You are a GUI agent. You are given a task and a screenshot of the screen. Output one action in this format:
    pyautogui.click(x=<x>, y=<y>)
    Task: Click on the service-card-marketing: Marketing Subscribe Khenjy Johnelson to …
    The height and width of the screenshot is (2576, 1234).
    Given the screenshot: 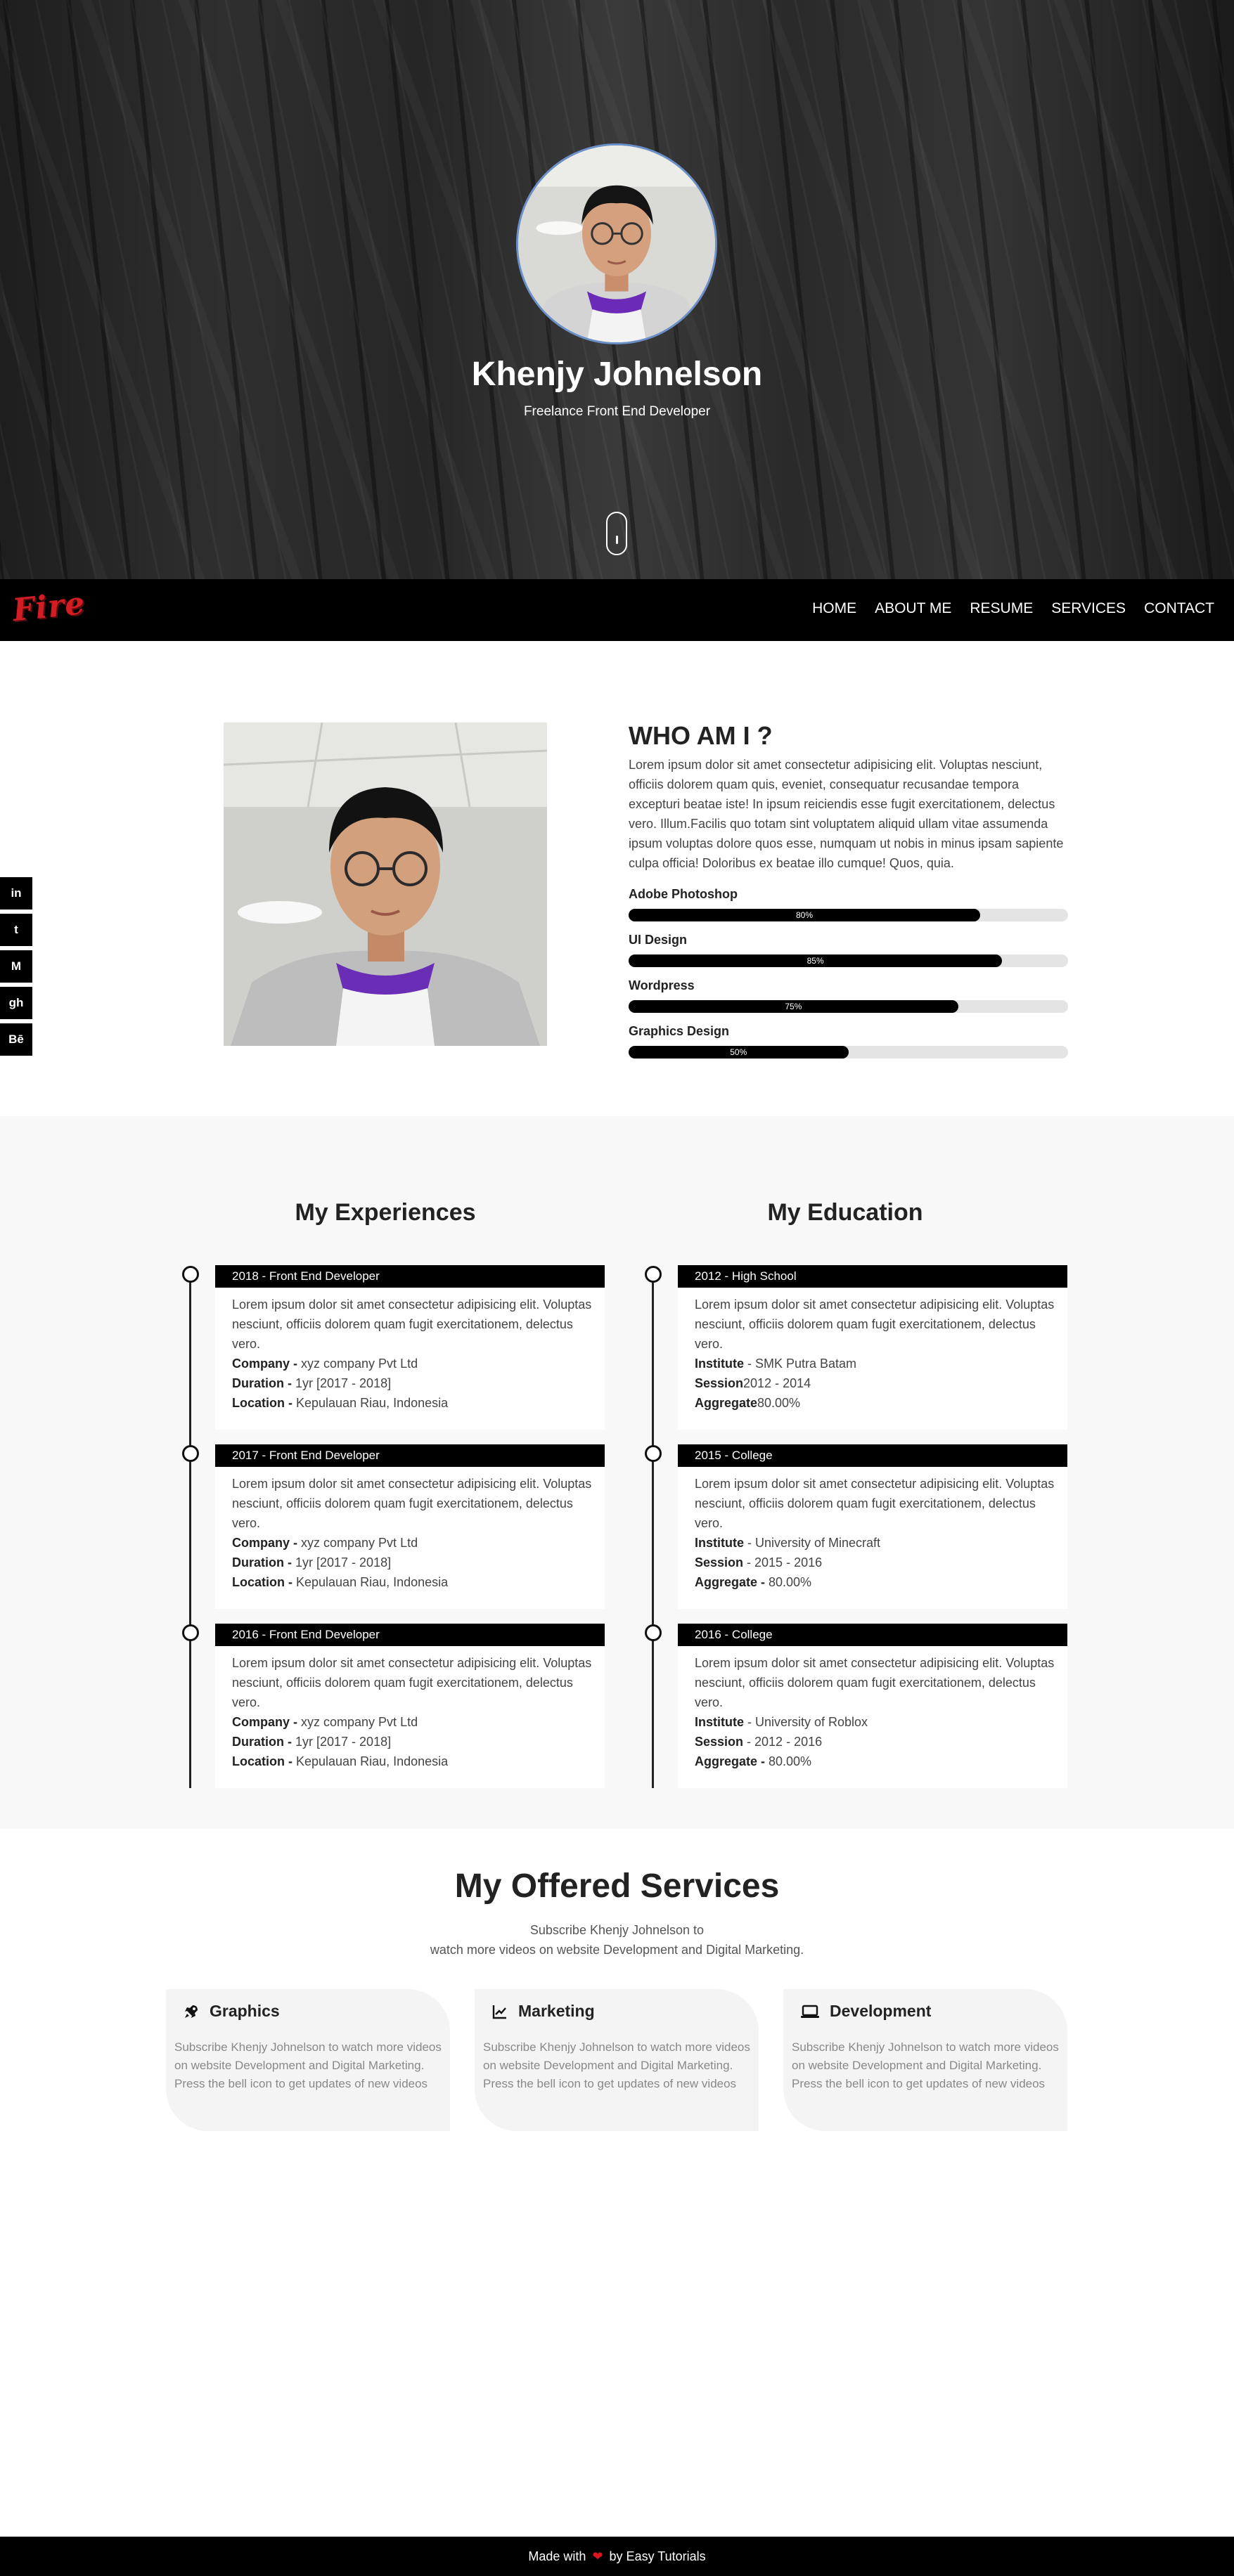 What is the action you would take?
    pyautogui.click(x=617, y=2060)
    